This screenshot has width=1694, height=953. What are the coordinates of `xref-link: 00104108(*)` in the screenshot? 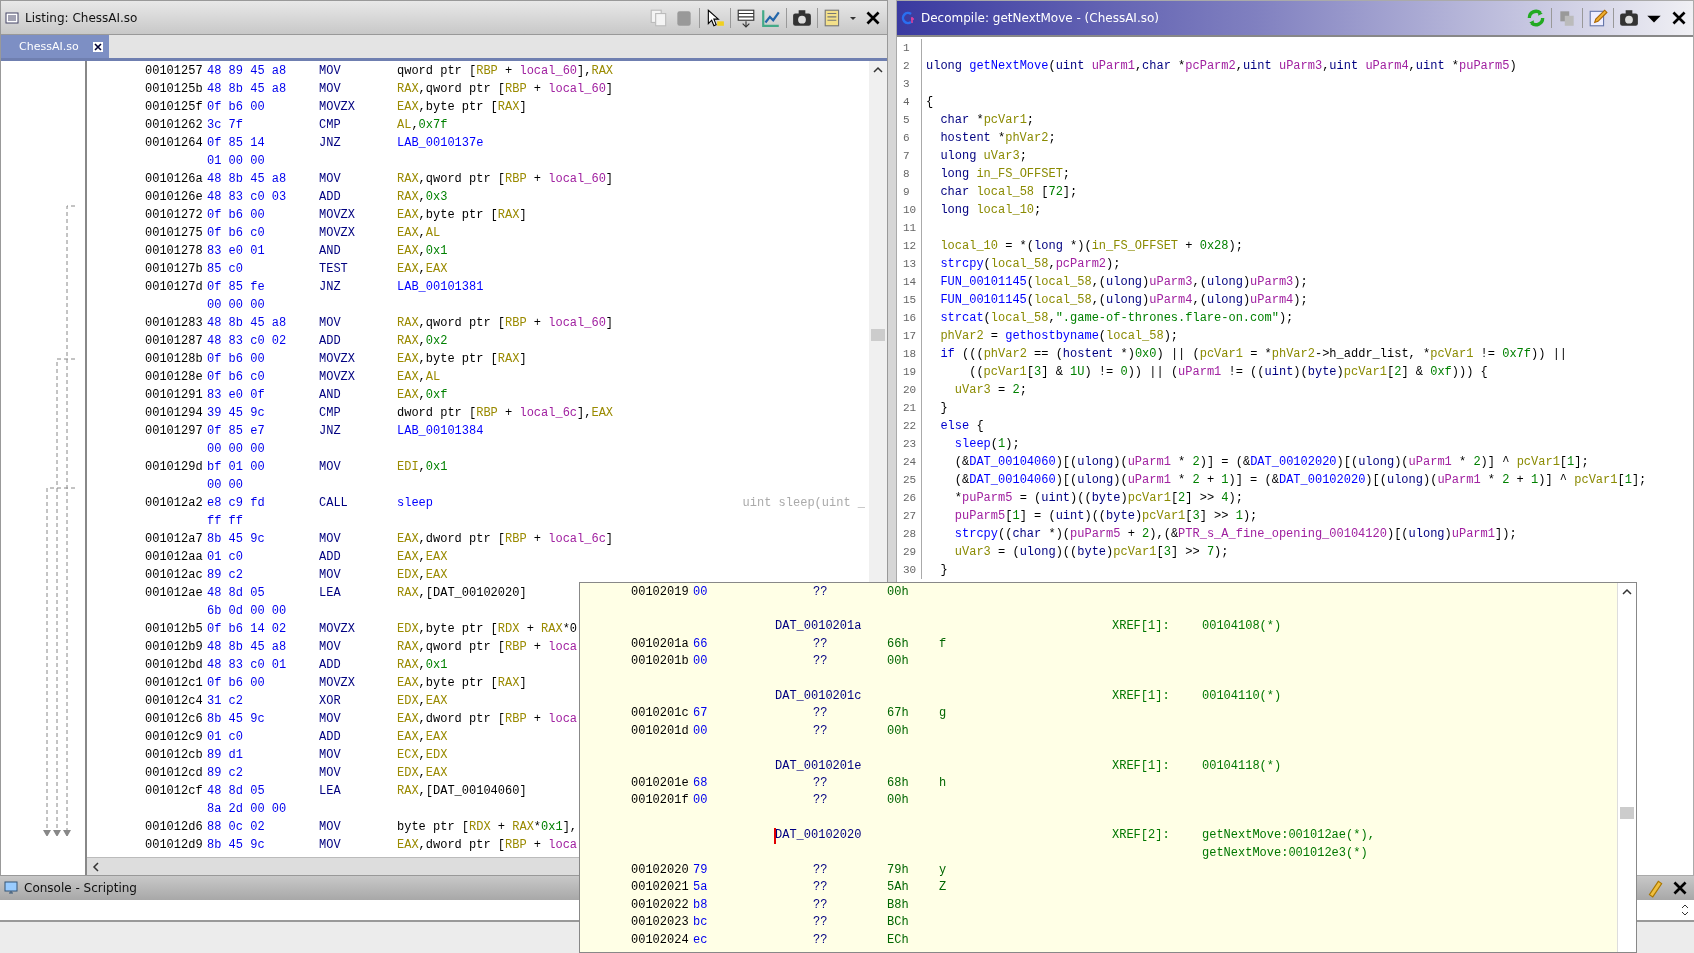 It's located at (1242, 626).